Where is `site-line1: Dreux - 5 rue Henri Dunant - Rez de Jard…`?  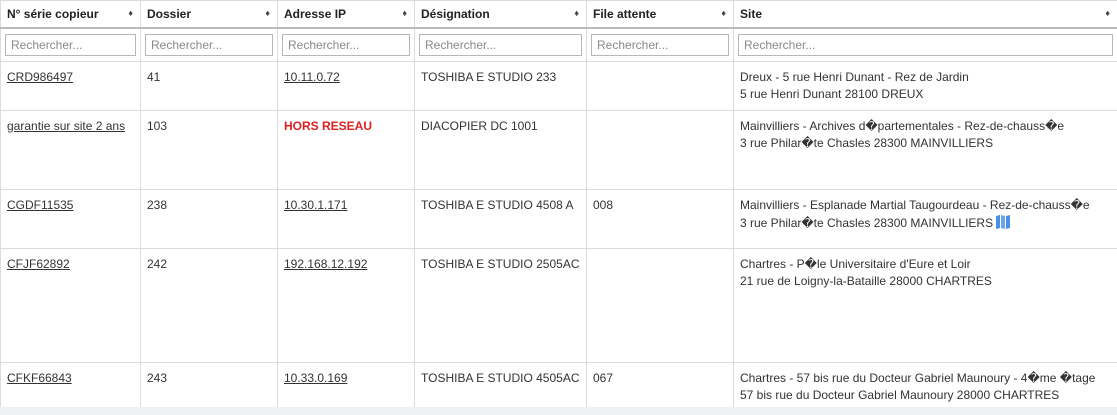
site-line1: Dreux - 5 rue Henri Dunant - Rez de Jard… is located at coordinates (854, 76).